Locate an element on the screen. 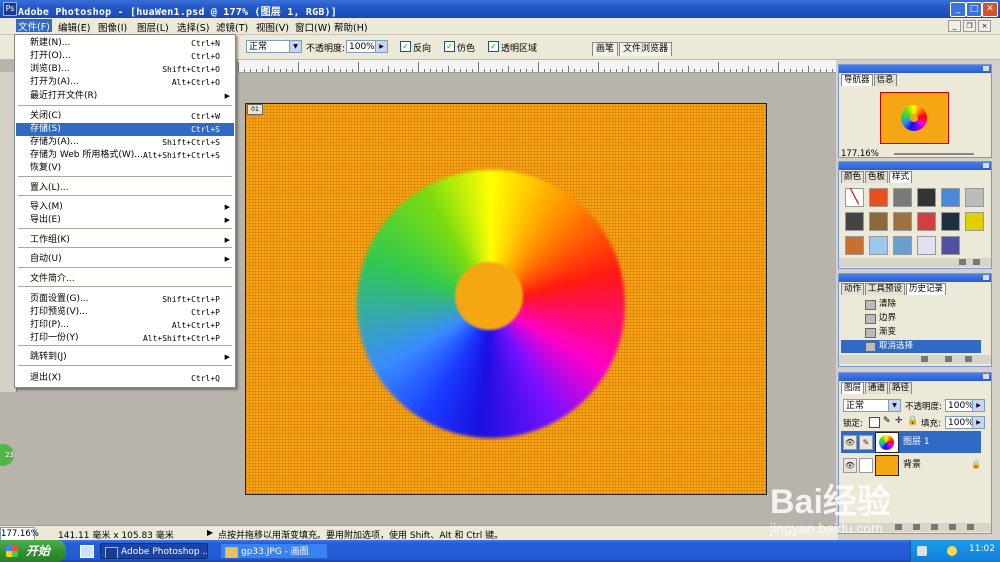 The height and width of the screenshot is (562, 1000). doc-minimize-button: _ is located at coordinates (954, 26).